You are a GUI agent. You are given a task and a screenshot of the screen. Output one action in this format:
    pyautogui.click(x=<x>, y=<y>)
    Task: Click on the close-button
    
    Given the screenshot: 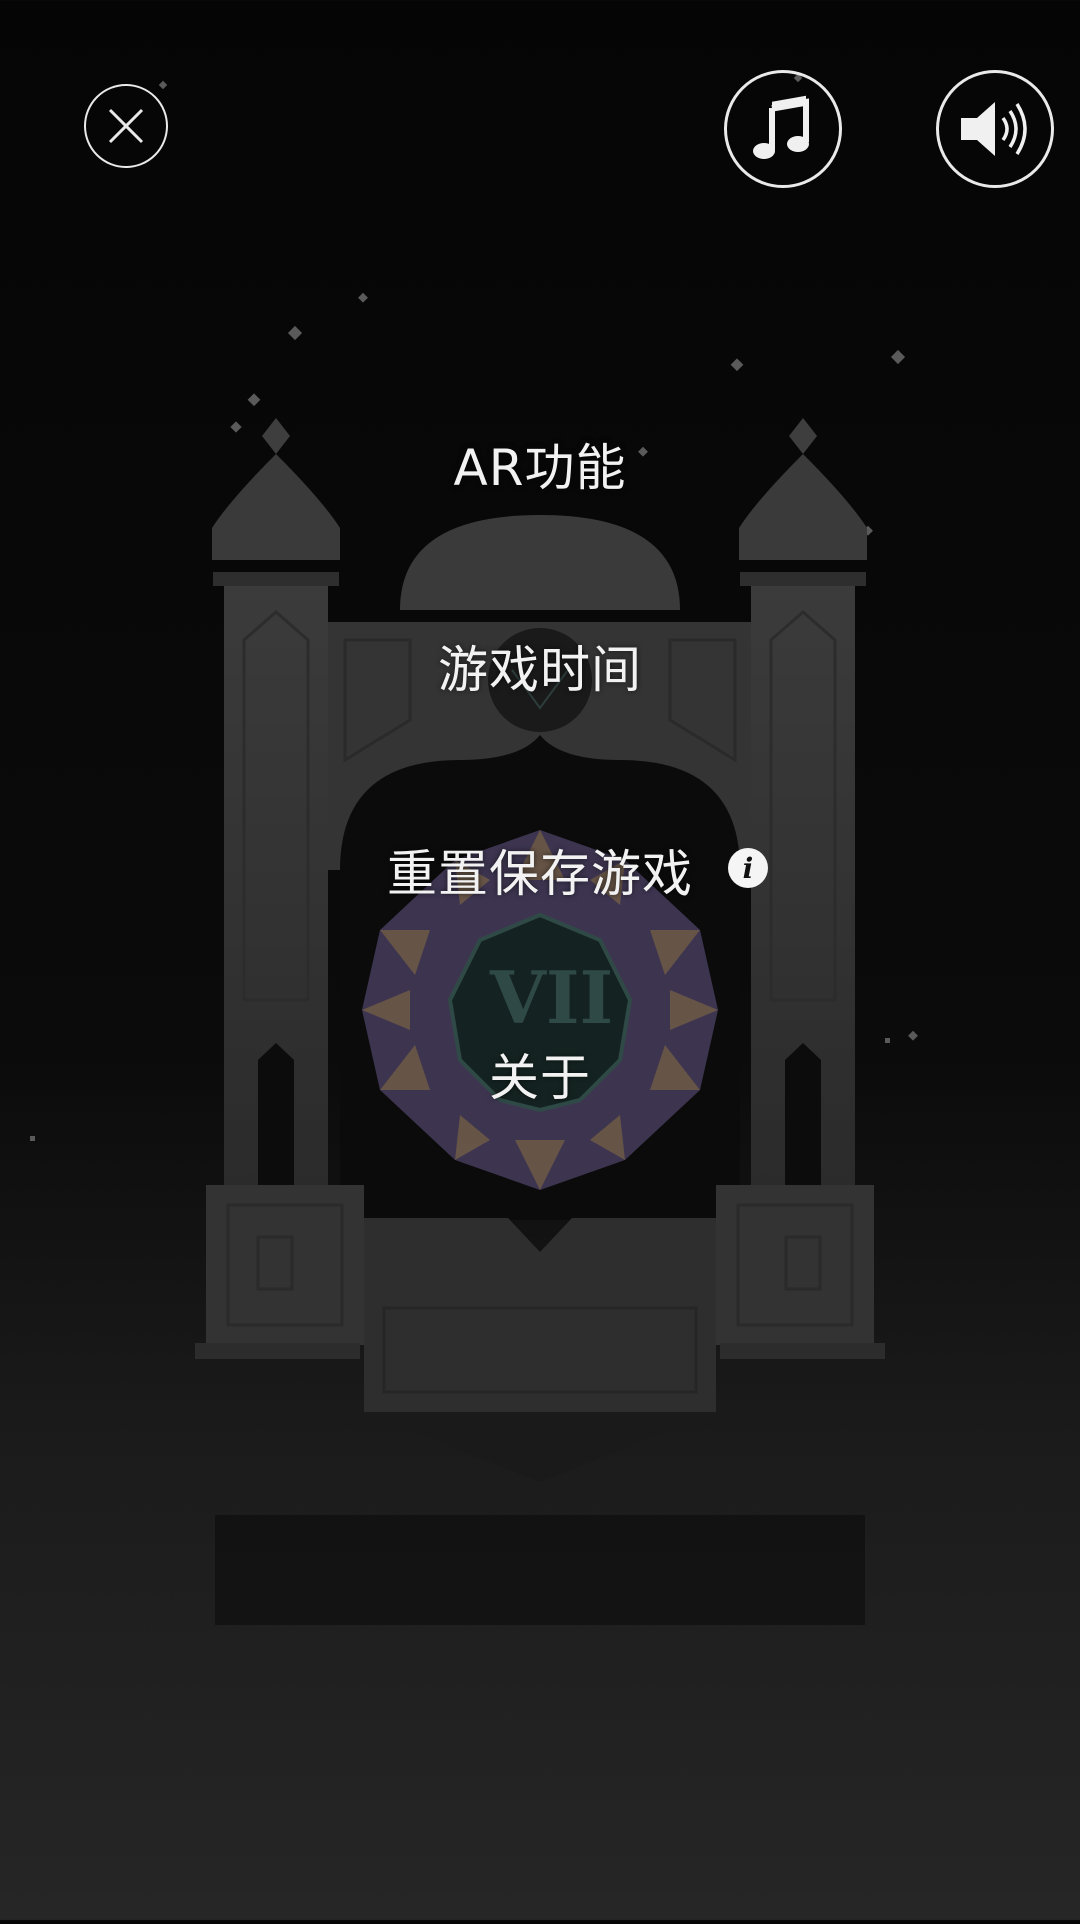 What is the action you would take?
    pyautogui.click(x=126, y=126)
    